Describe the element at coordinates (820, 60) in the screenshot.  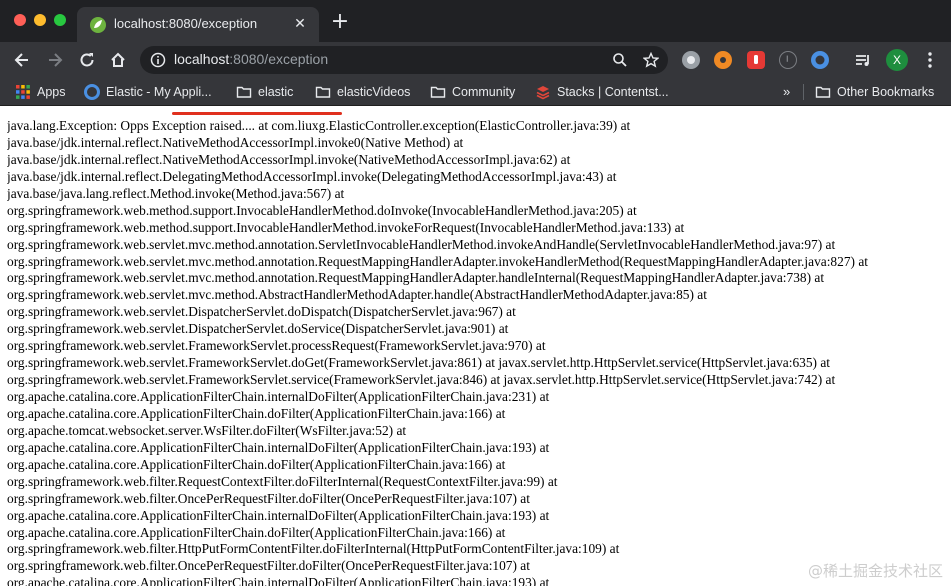
I see `extension-blue-ring-icon` at that location.